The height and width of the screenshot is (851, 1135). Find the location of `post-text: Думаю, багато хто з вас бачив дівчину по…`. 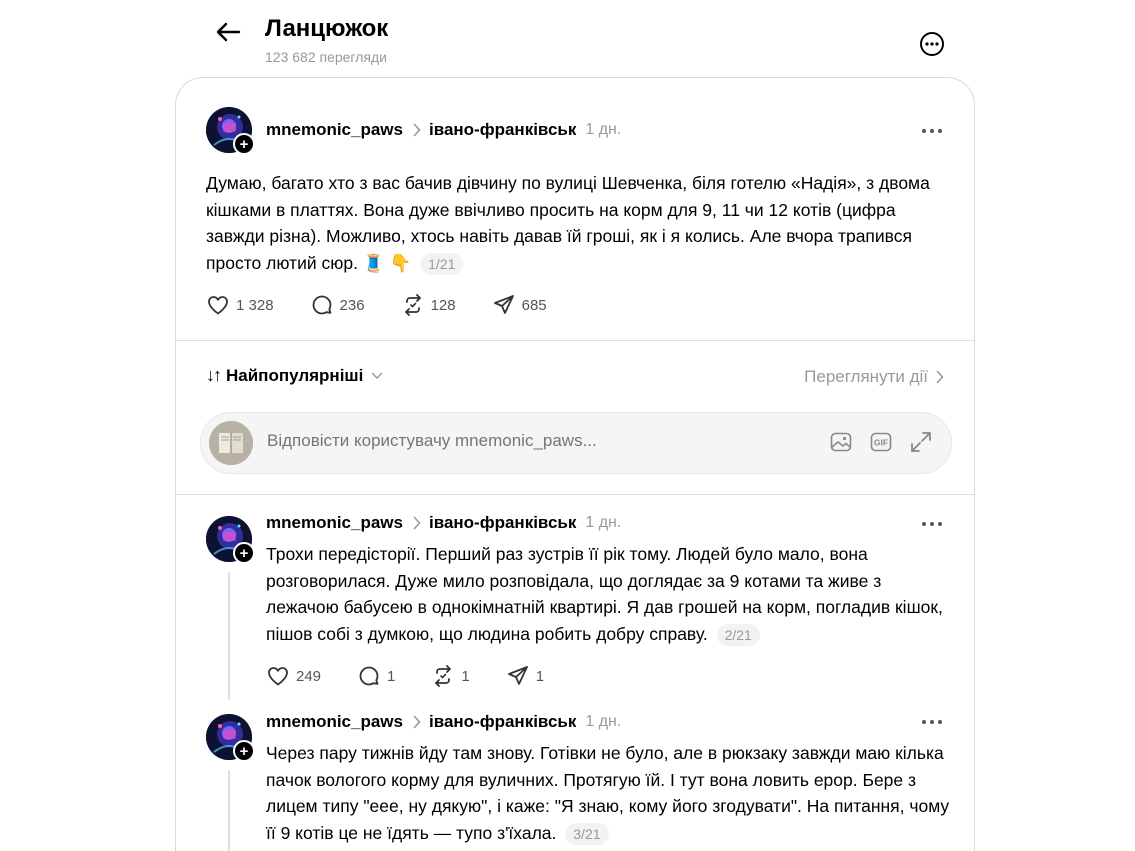

post-text: Думаю, багато хто з вас бачив дівчину по… is located at coordinates (568, 223).